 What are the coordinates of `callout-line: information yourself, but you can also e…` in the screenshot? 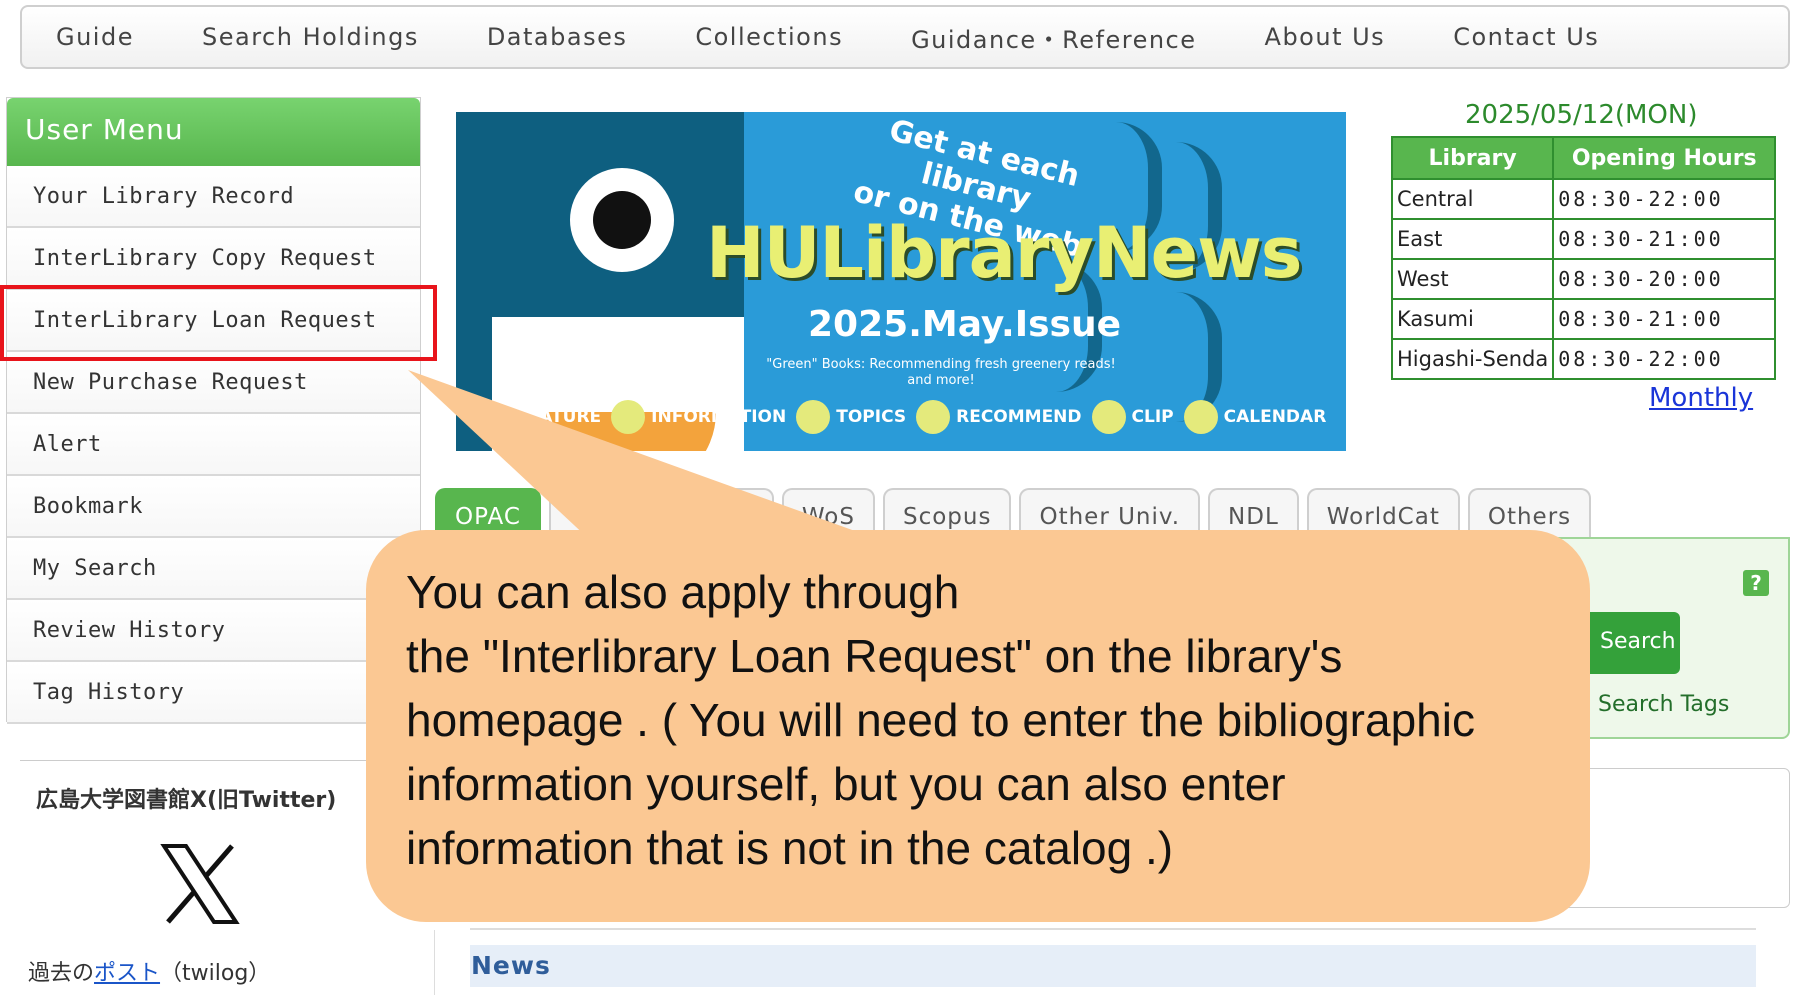 It's located at (846, 784).